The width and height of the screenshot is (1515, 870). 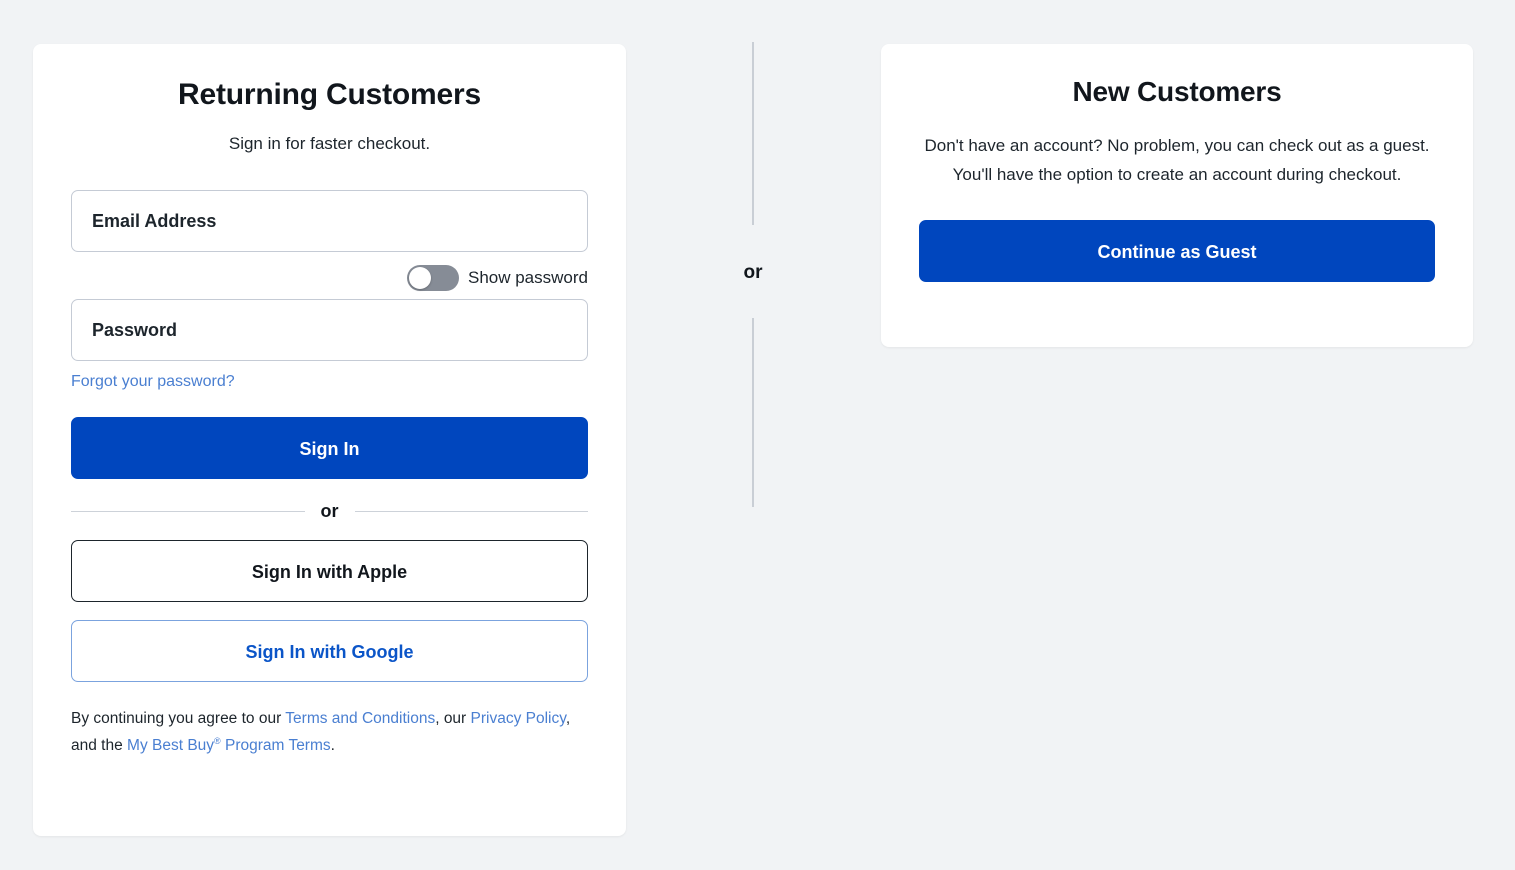 What do you see at coordinates (171, 746) in the screenshot?
I see `program-link-text: My Best Buy` at bounding box center [171, 746].